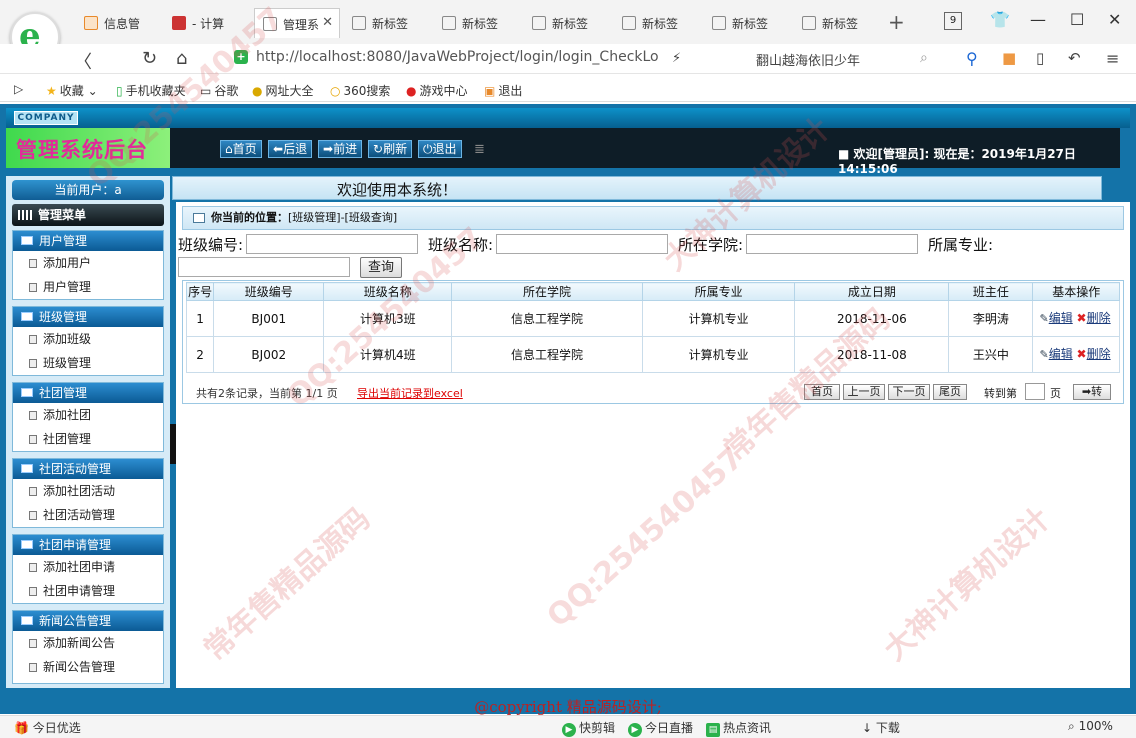 Image resolution: width=1136 pixels, height=738 pixels. What do you see at coordinates (1038, 19) in the screenshot?
I see `minimize-icon: —` at bounding box center [1038, 19].